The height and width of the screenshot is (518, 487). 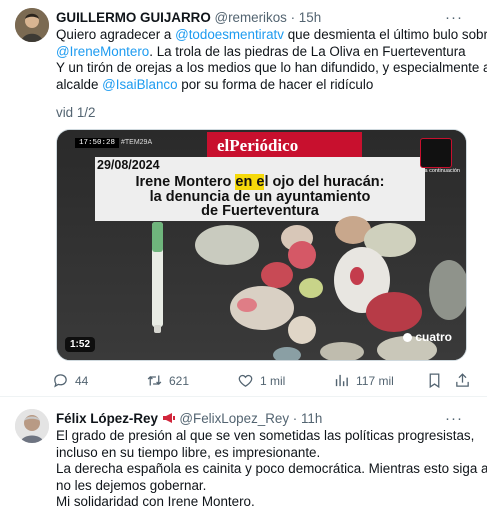 I want to click on megaphone-icon, so click(x=168, y=418).